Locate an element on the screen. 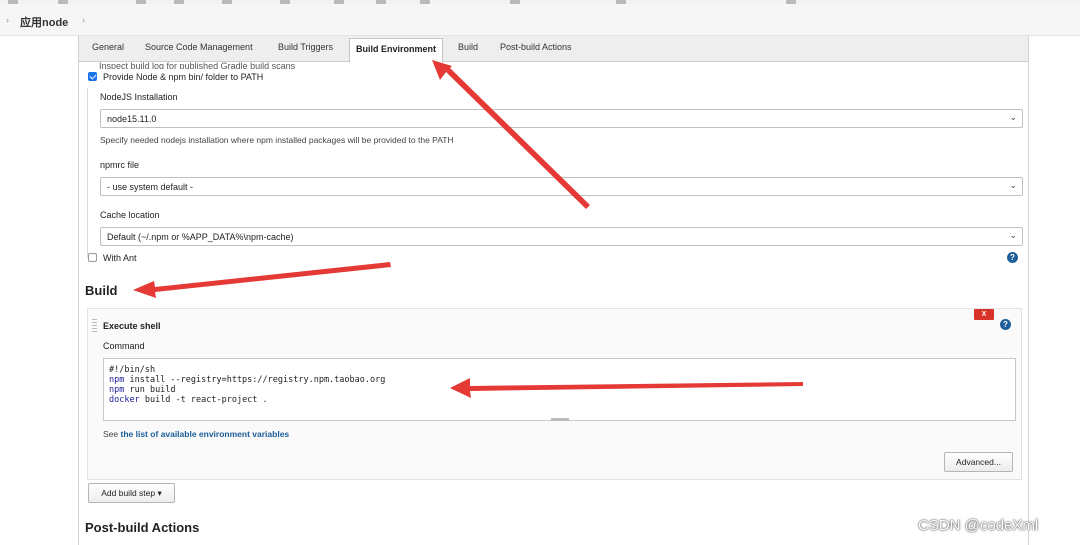 This screenshot has height=545, width=1080. execute-shell-title: Execute shell is located at coordinates (132, 326).